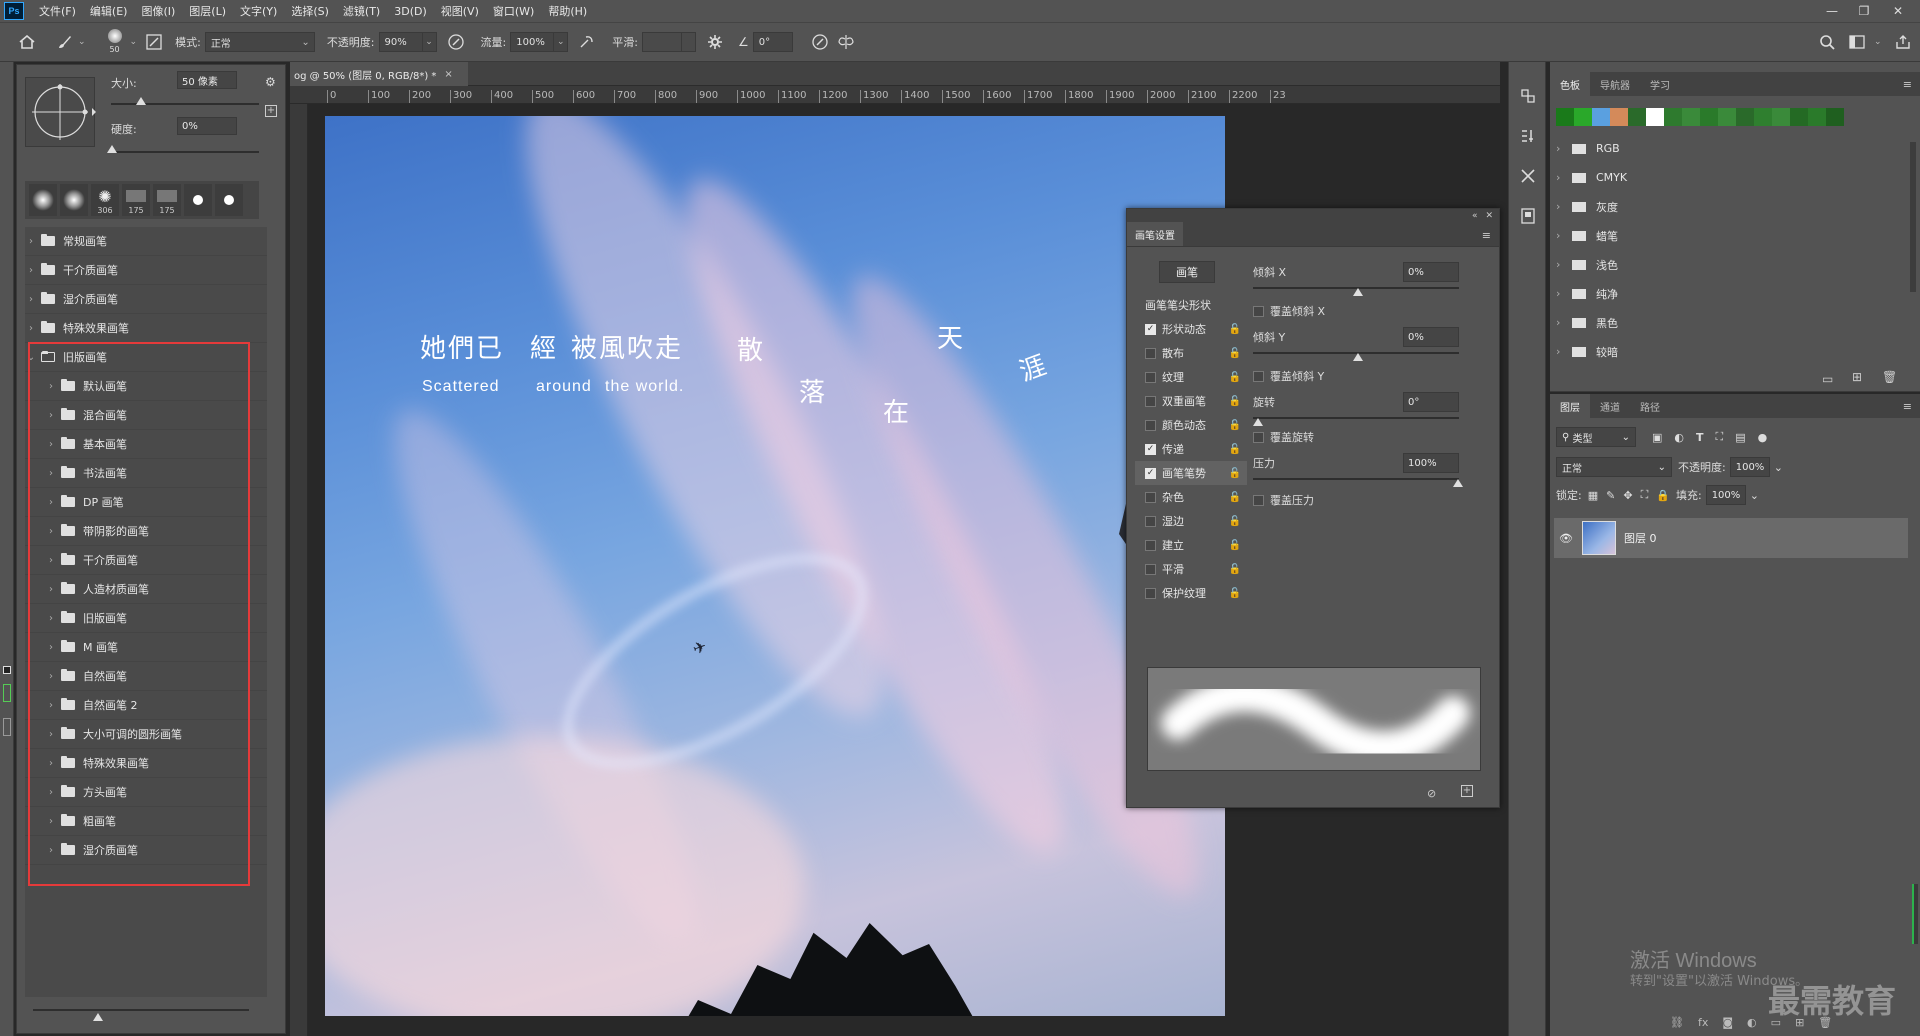 The image size is (1920, 1036). What do you see at coordinates (1431, 272) in the screenshot?
I see `tilt-x-input: 0%` at bounding box center [1431, 272].